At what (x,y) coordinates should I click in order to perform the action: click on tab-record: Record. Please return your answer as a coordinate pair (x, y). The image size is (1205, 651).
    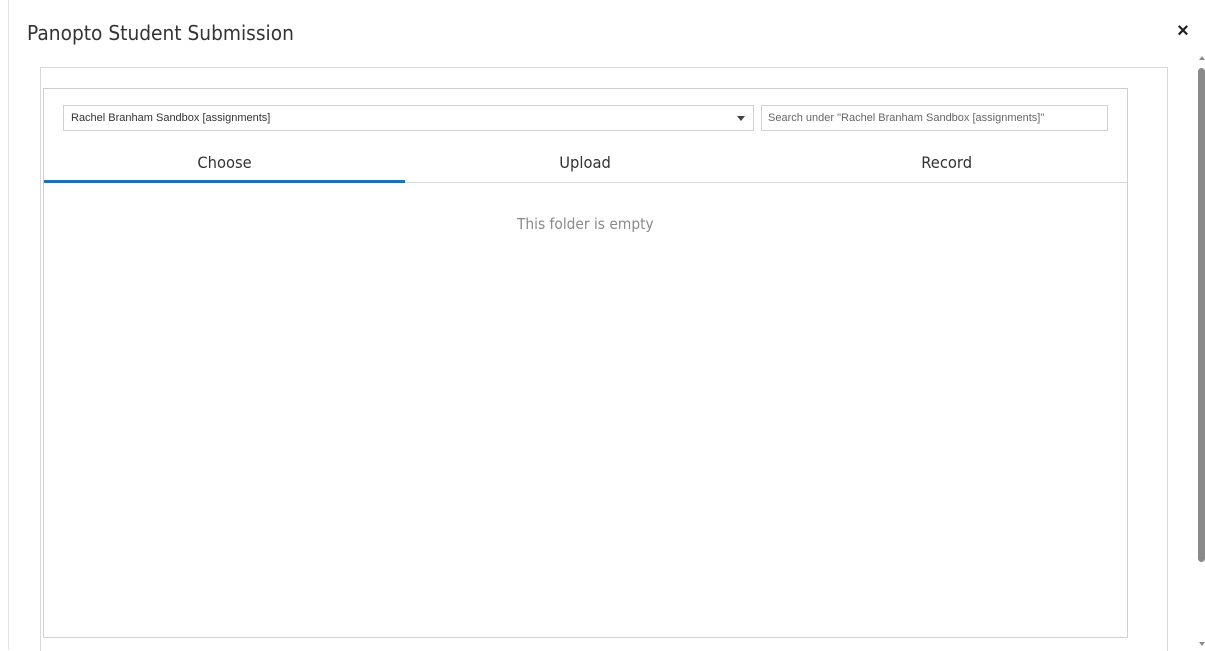
    Looking at the image, I should click on (946, 161).